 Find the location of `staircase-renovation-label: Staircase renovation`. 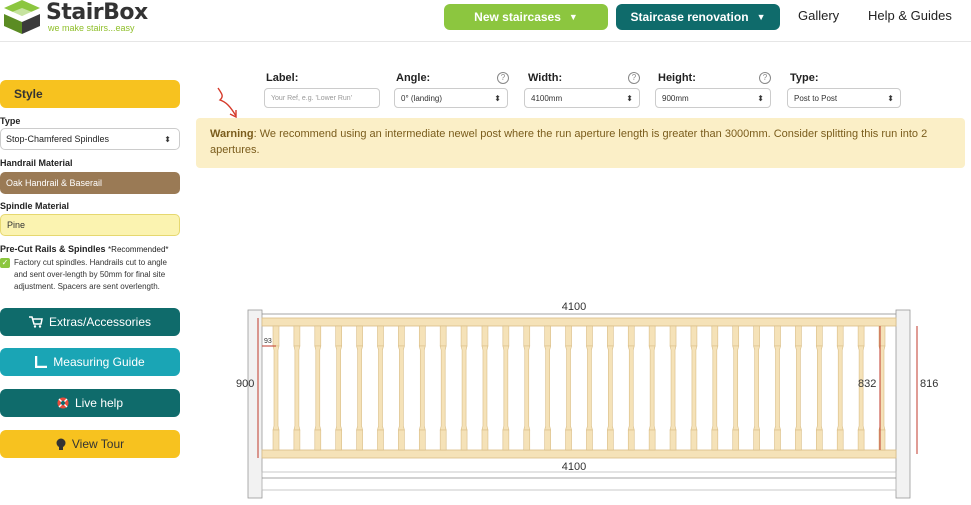

staircase-renovation-label: Staircase renovation is located at coordinates (689, 17).